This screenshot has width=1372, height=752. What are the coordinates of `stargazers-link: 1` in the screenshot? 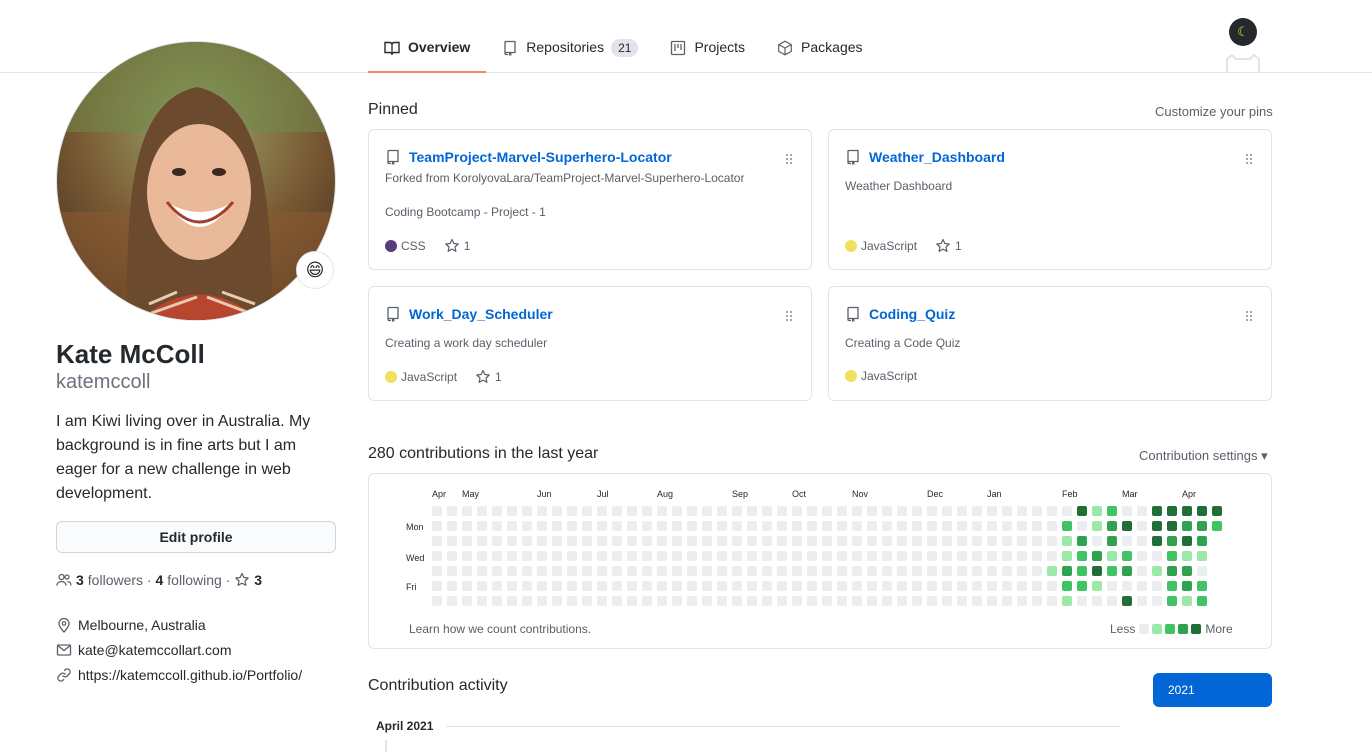 It's located at (948, 246).